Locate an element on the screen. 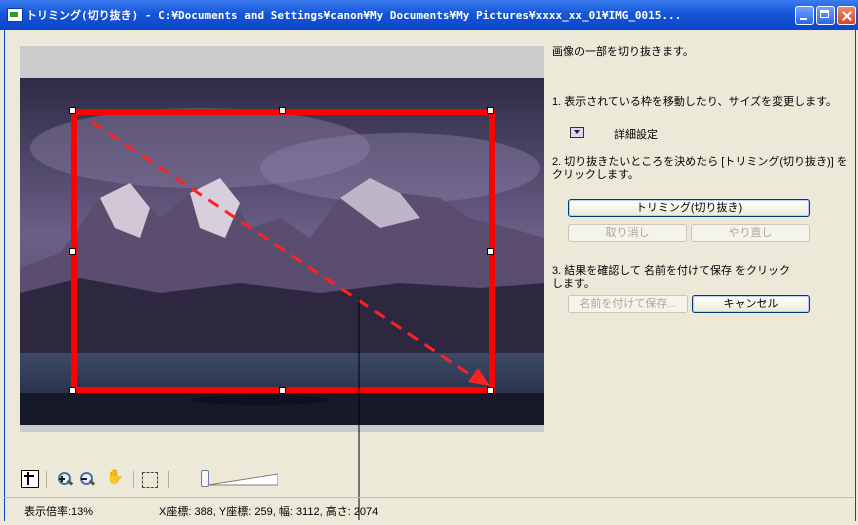 This screenshot has height=525, width=858. zoom-in-plus-vertical is located at coordinates (62, 479).